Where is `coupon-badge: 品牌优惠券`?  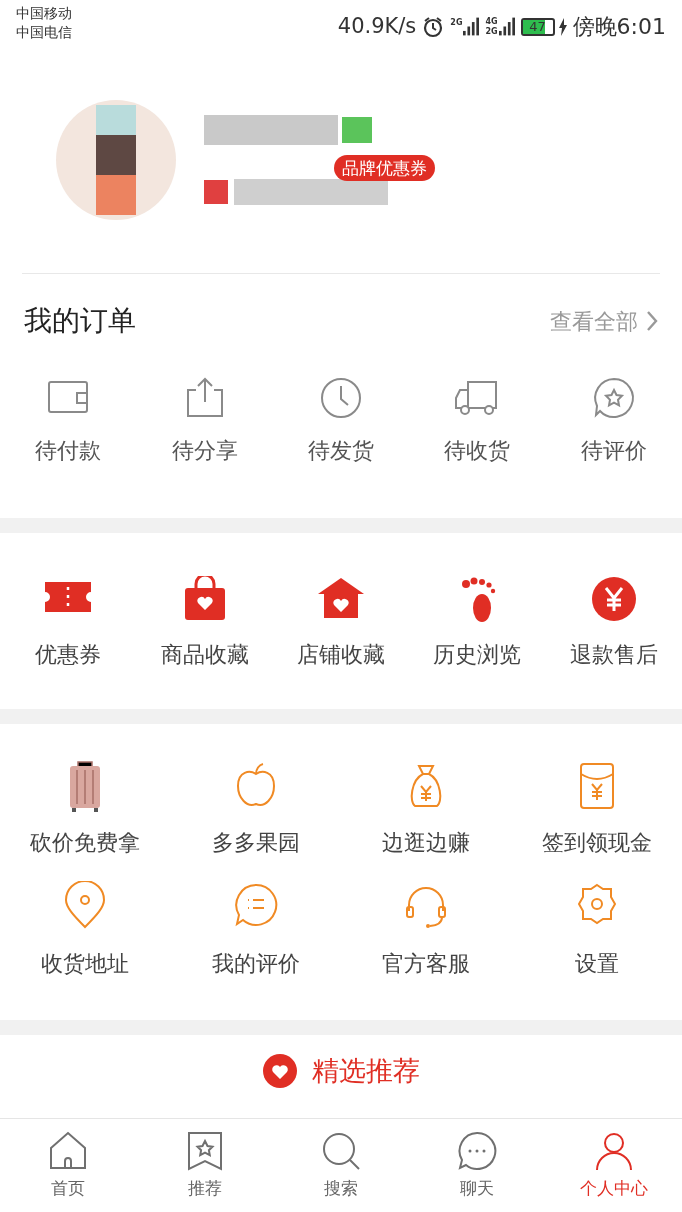 coupon-badge: 品牌优惠券 is located at coordinates (384, 167).